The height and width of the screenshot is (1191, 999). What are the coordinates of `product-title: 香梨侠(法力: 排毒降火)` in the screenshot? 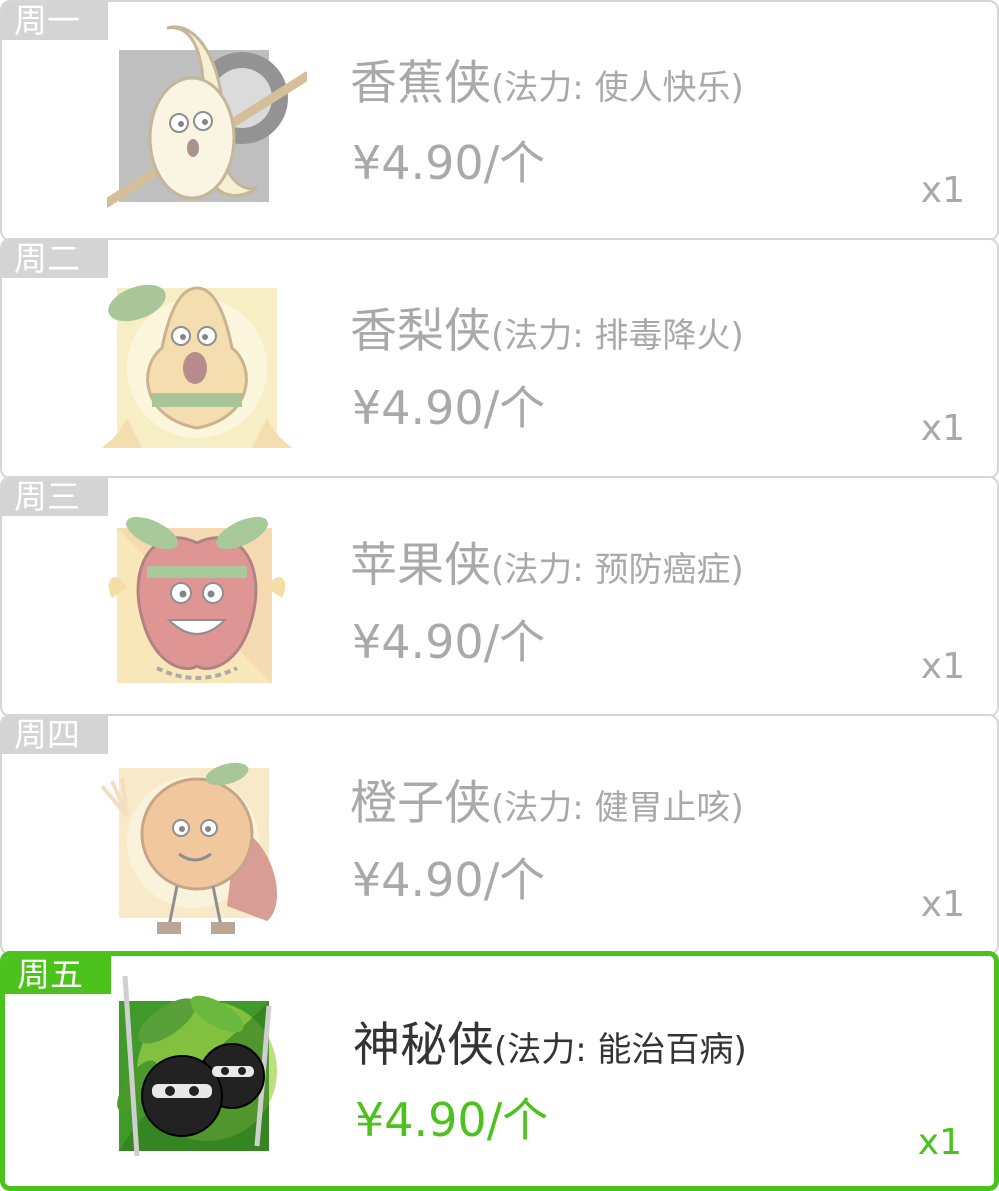 It's located at (547, 326).